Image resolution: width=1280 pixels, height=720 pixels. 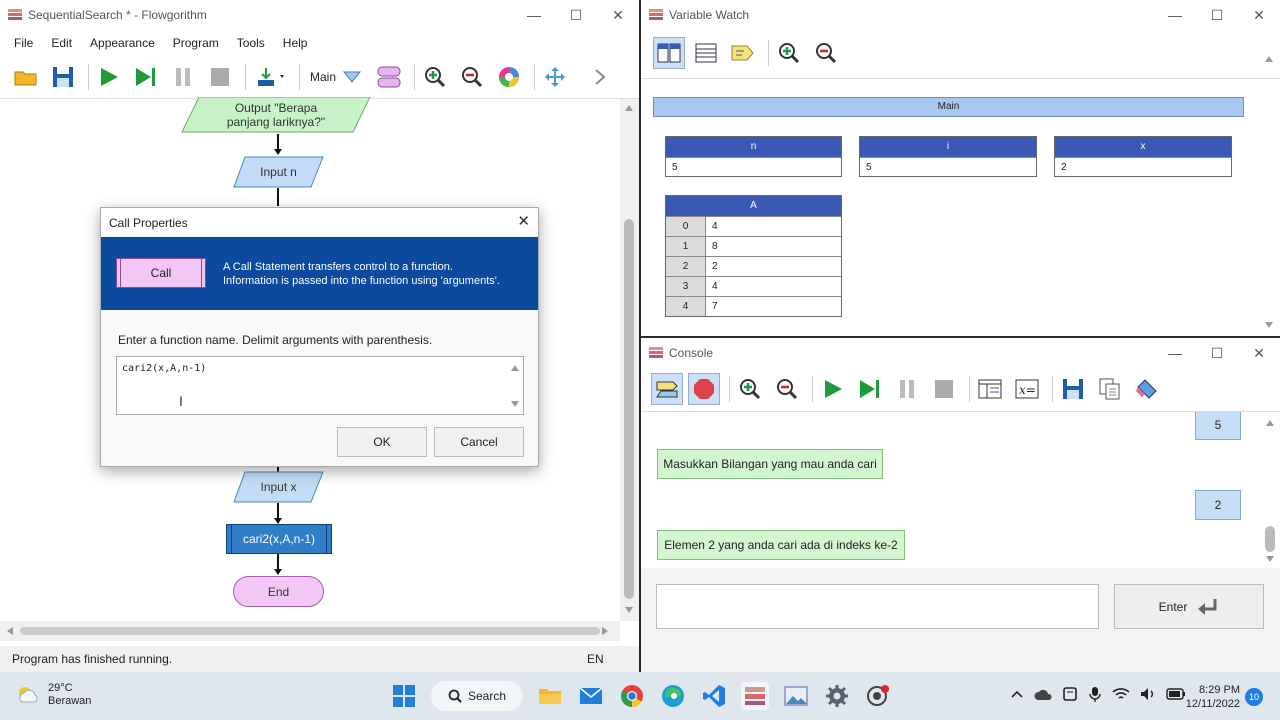 What do you see at coordinates (667, 389) in the screenshot?
I see `chat-mode-icon` at bounding box center [667, 389].